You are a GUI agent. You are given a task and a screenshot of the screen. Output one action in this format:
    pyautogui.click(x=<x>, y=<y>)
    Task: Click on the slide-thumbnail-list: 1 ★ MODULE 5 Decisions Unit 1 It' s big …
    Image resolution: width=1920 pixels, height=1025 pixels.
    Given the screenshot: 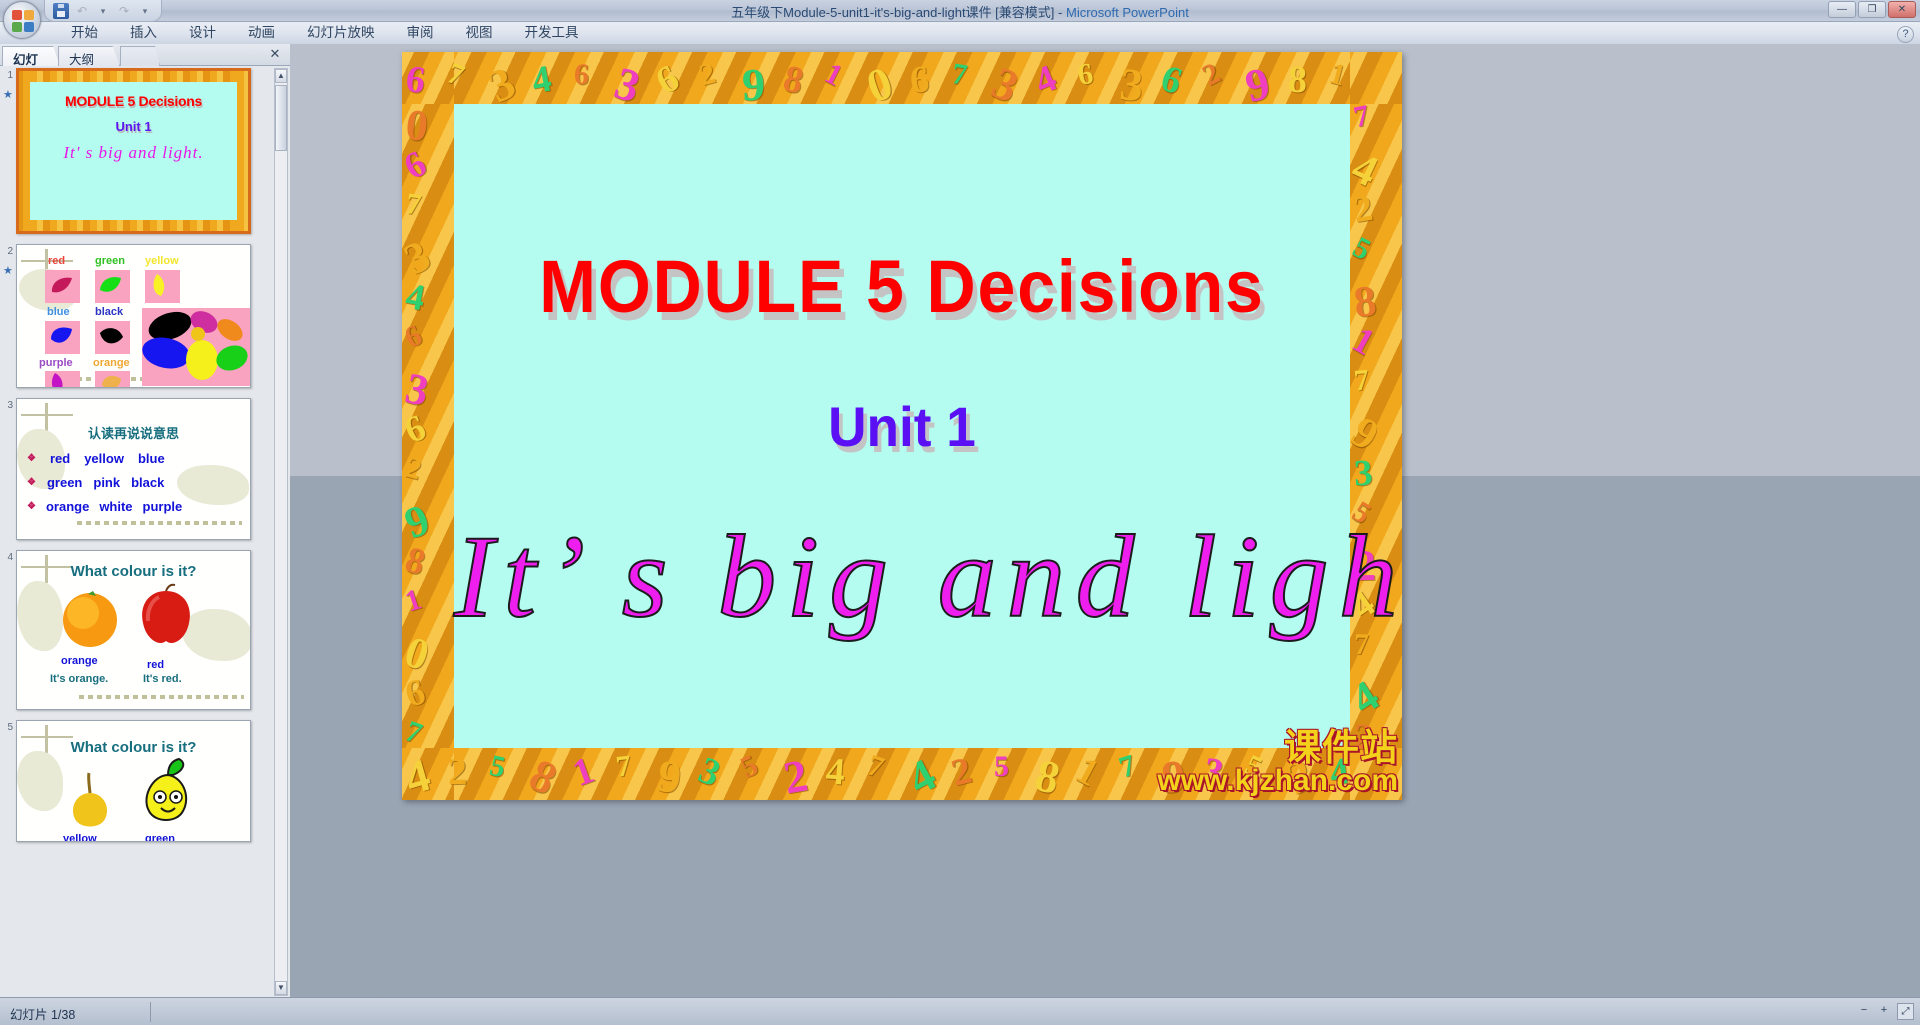 What is the action you would take?
    pyautogui.click(x=136, y=531)
    